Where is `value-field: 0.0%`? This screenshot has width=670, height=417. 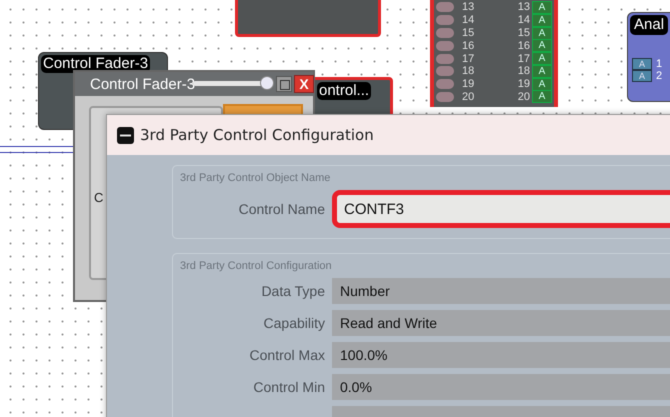
value-field: 0.0% is located at coordinates (501, 387).